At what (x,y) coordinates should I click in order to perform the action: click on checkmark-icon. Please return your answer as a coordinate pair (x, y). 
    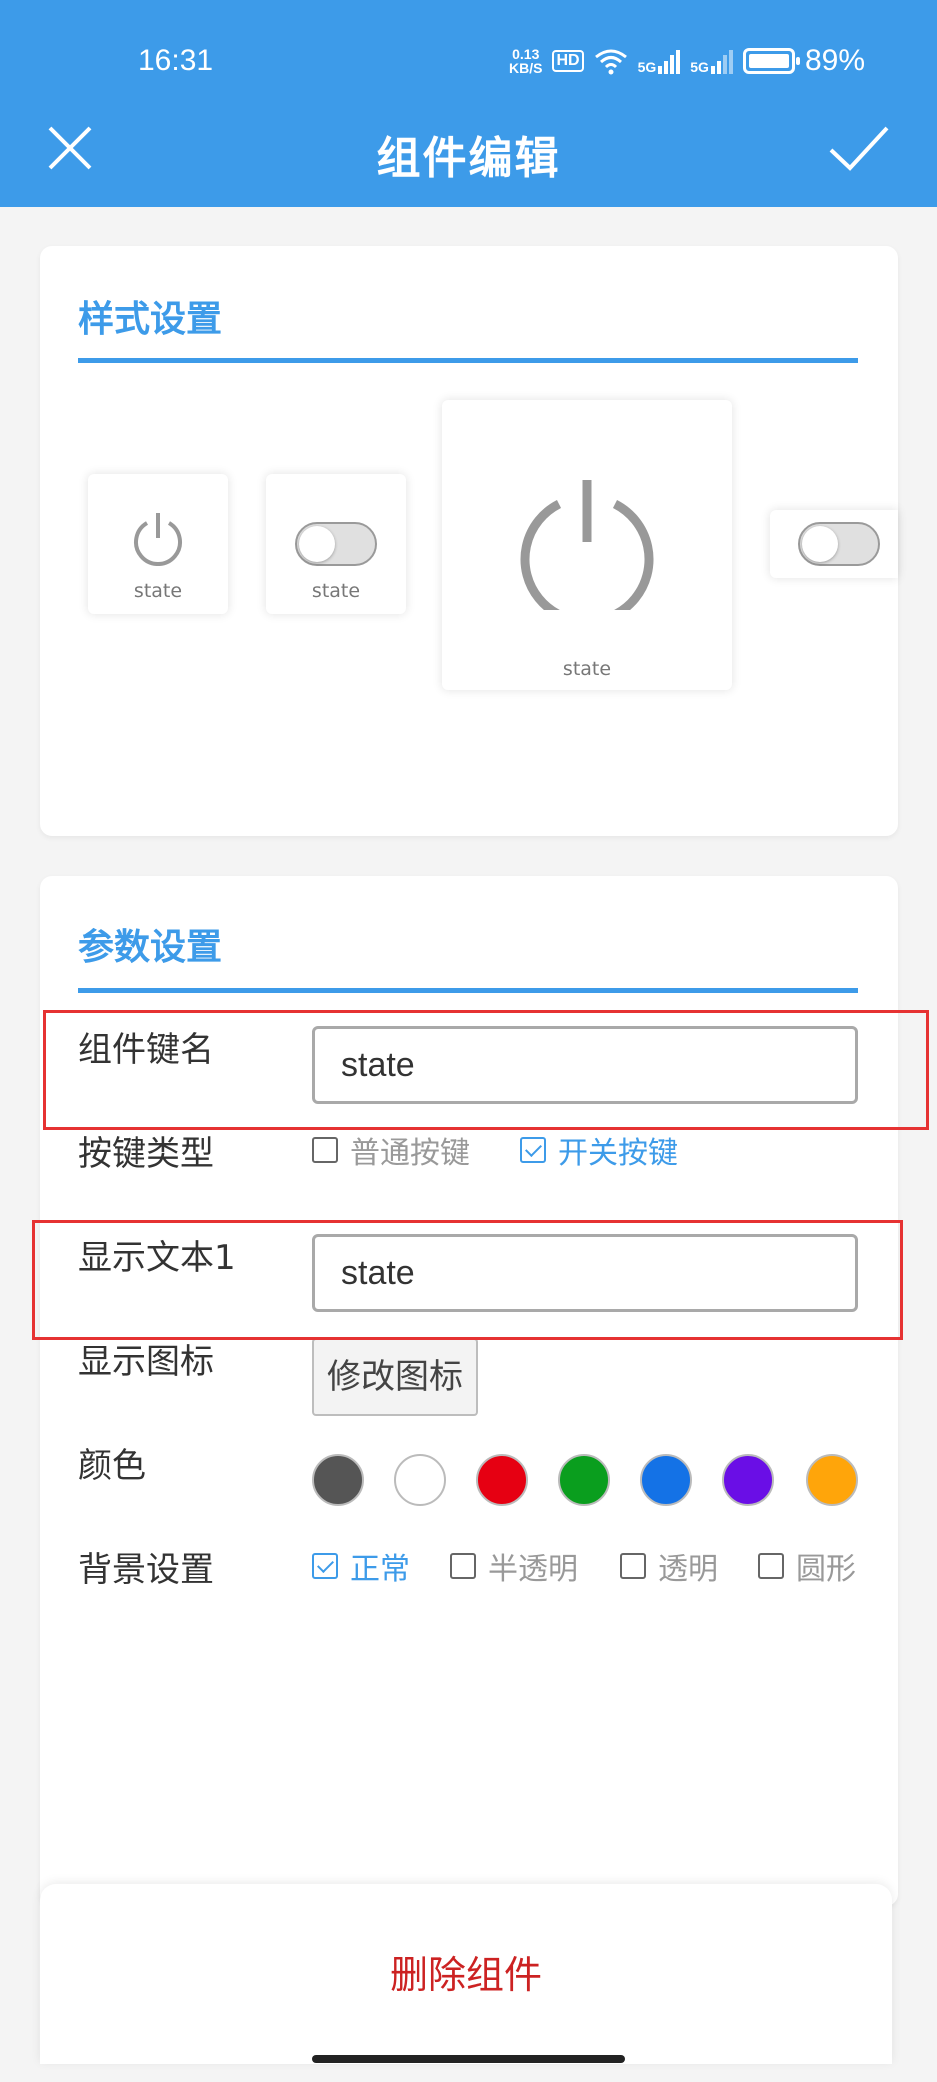
    Looking at the image, I should click on (859, 148).